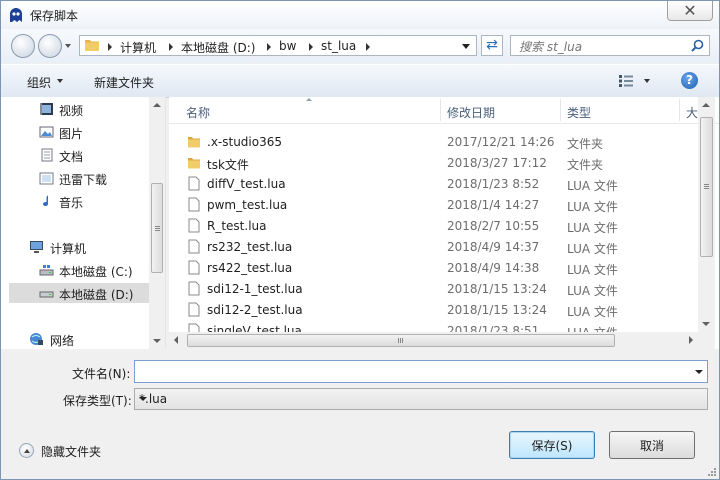 The height and width of the screenshot is (480, 720). I want to click on address-bar: 计算机 本地磁盘 (D:) bw st_lua, so click(278, 45).